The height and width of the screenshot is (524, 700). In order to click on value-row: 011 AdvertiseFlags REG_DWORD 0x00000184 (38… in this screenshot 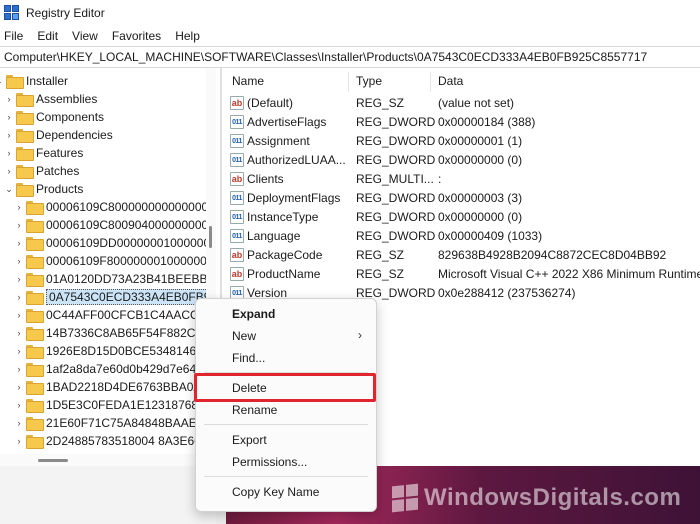, I will do `click(462, 122)`.